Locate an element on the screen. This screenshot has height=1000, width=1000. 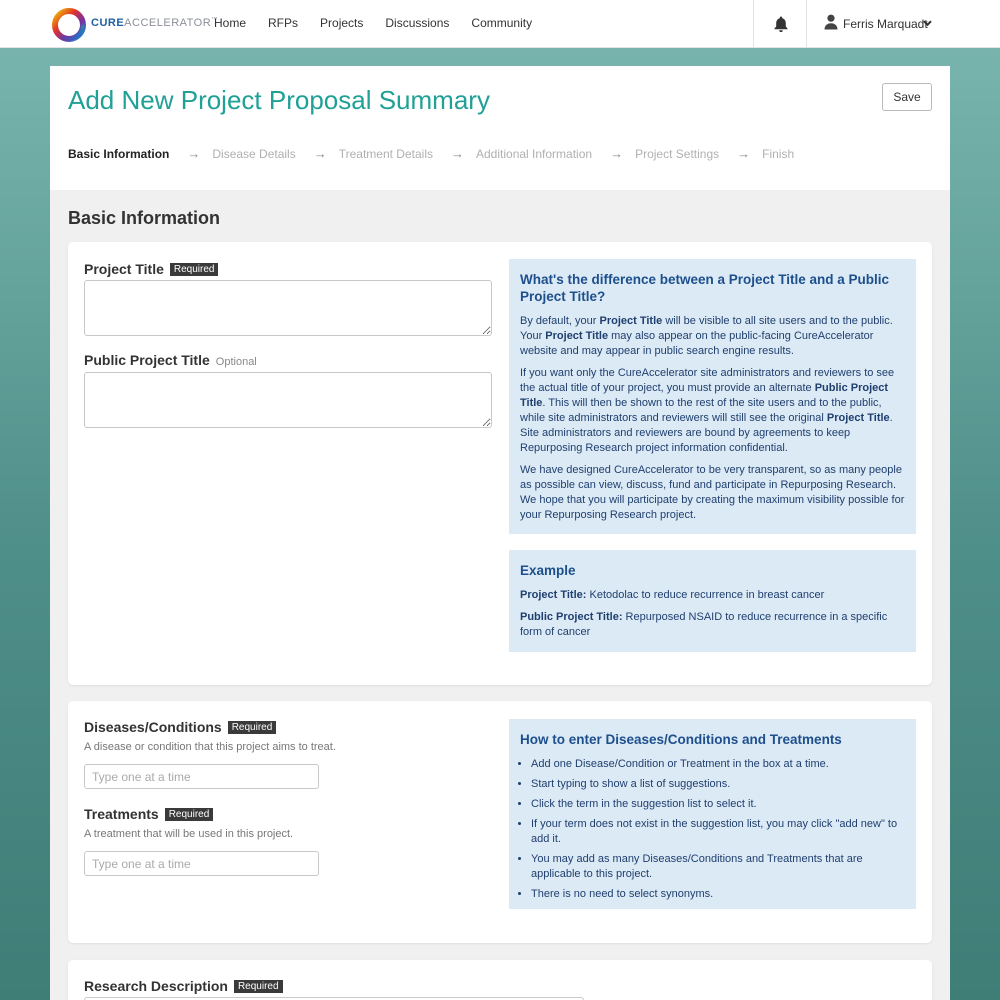
treatments-input is located at coordinates (201, 863).